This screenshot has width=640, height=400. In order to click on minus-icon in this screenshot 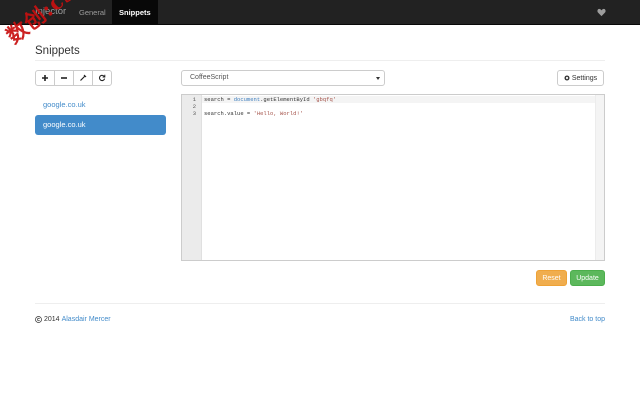, I will do `click(64, 78)`.